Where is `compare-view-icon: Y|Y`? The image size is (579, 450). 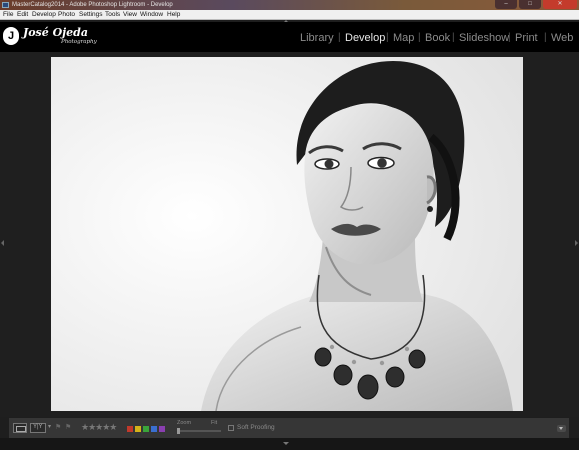 compare-view-icon: Y|Y is located at coordinates (38, 427).